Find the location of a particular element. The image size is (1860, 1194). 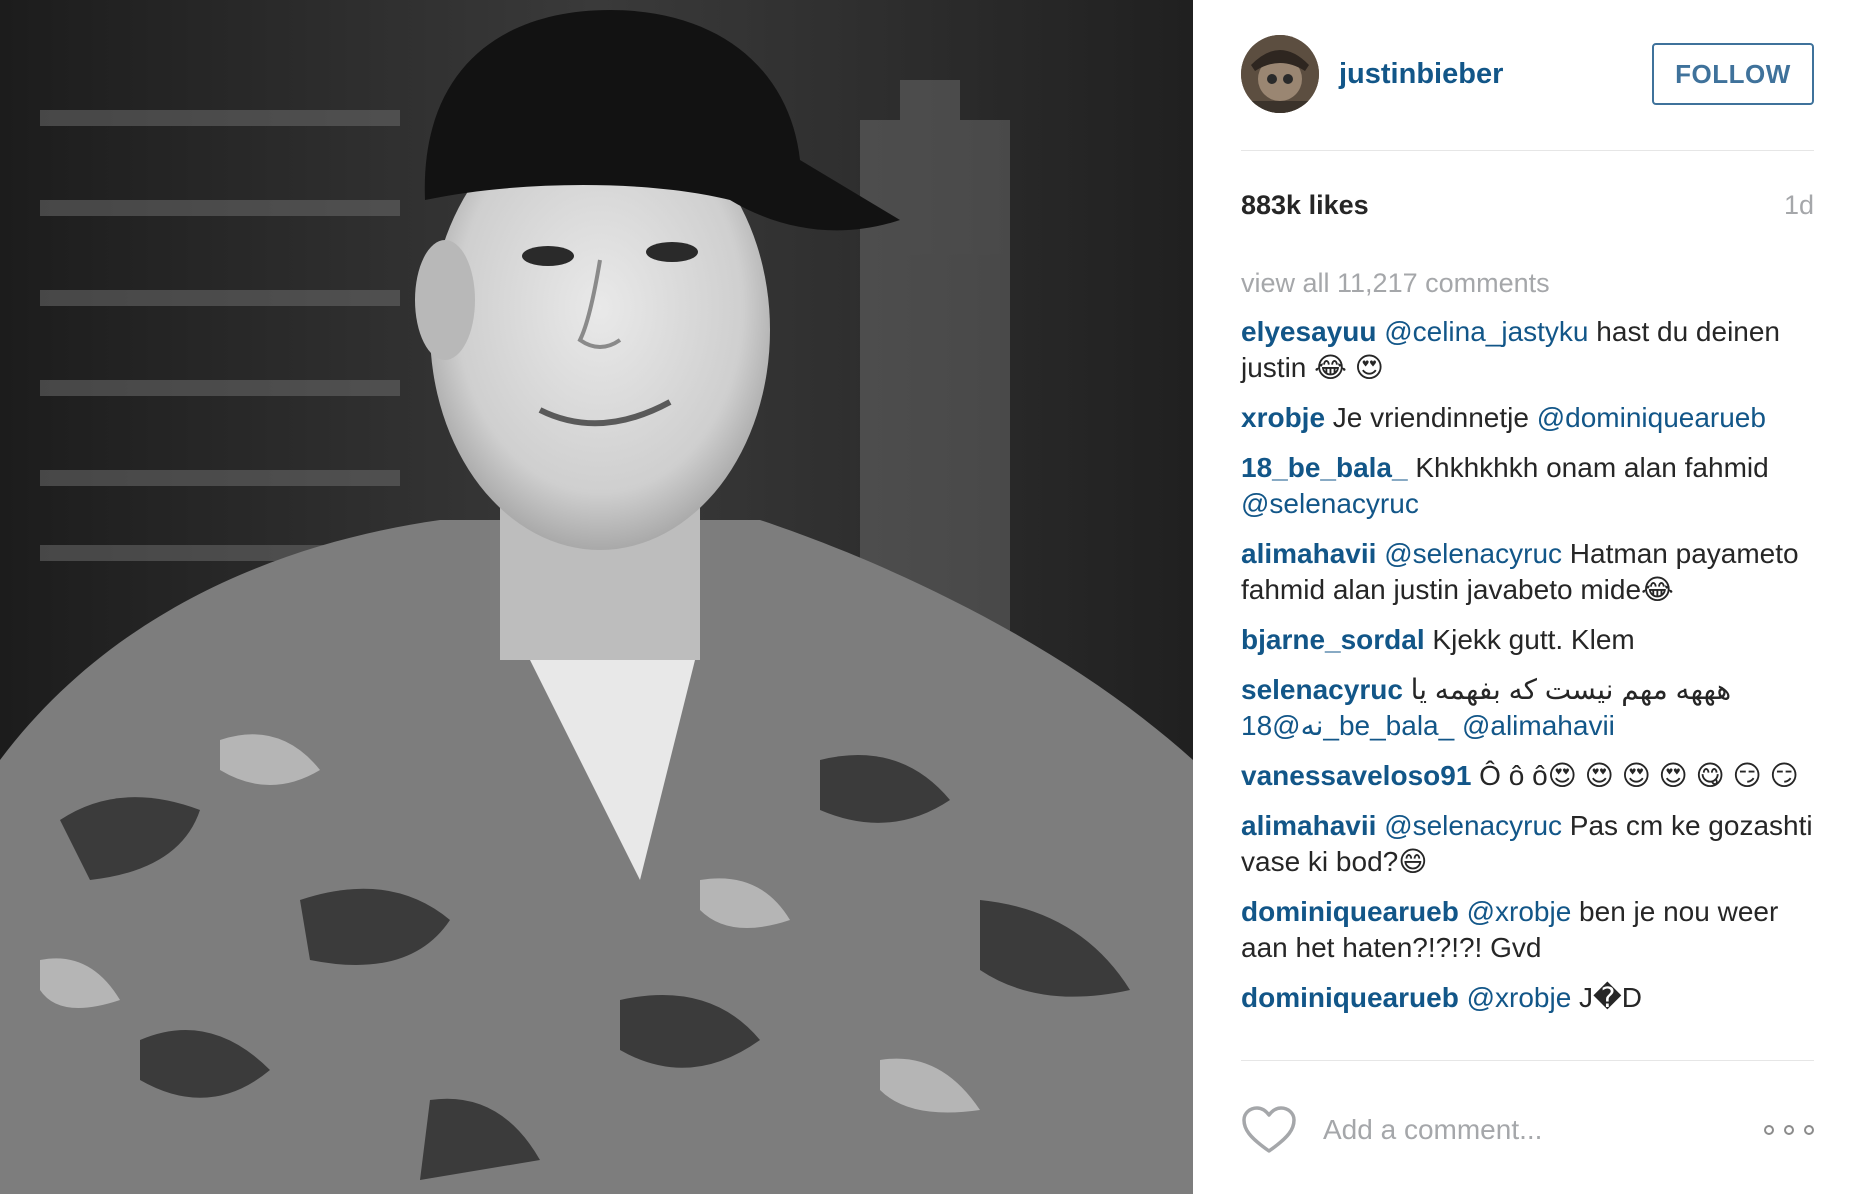

comment-mention: 18@نه_be_bala_ @alimahavii is located at coordinates (1428, 725).